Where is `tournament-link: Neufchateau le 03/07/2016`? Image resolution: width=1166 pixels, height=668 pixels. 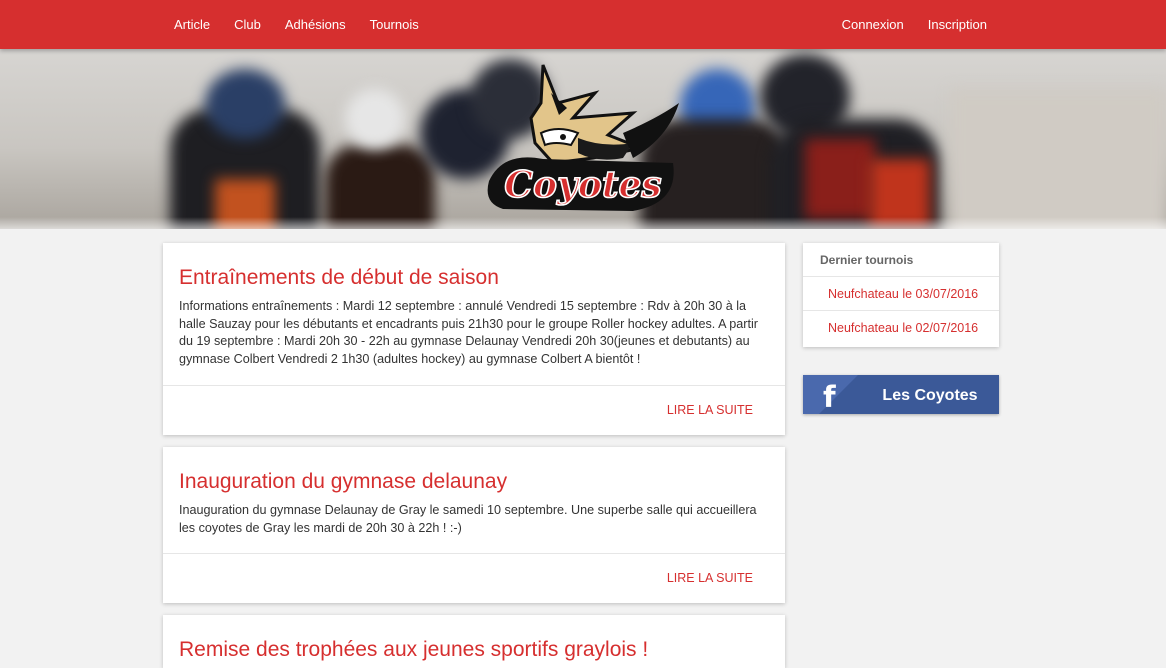
tournament-link: Neufchateau le 03/07/2016 is located at coordinates (901, 294).